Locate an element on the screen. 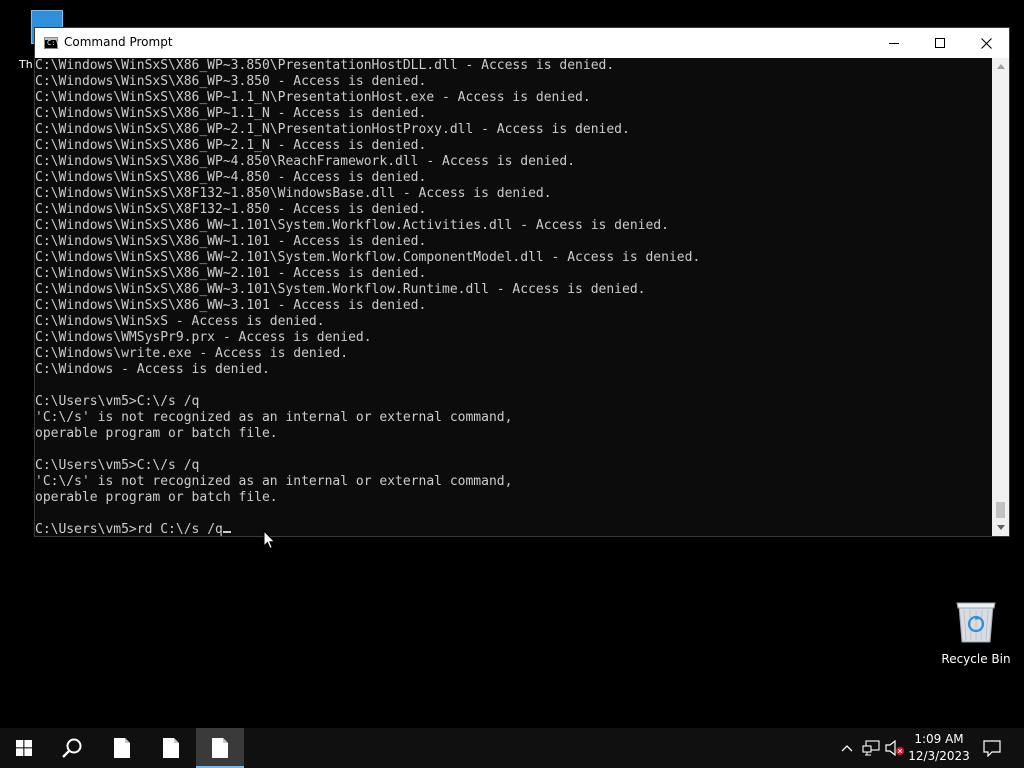 The image size is (1024, 768). console-line: C:\Windows - Access is denied. is located at coordinates (152, 369).